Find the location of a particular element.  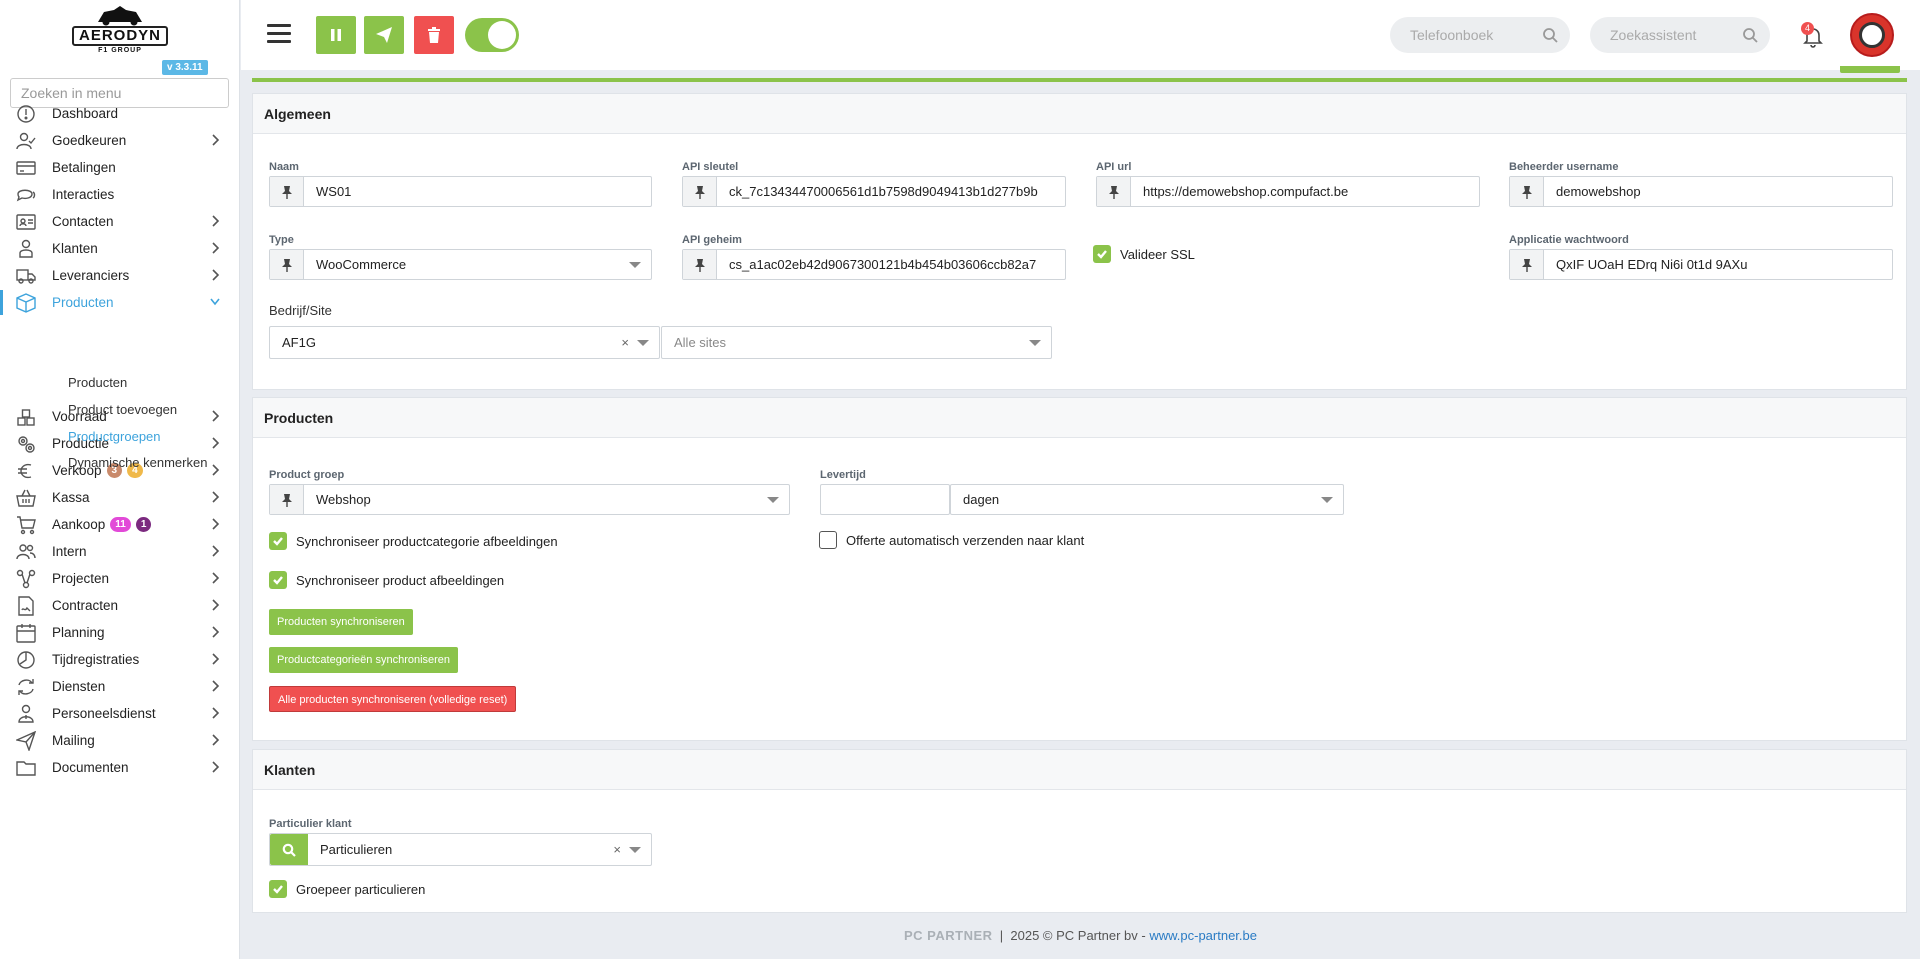

sync-product-images-checkbox: Synchroniseer product afbeeldingen is located at coordinates (386, 580).